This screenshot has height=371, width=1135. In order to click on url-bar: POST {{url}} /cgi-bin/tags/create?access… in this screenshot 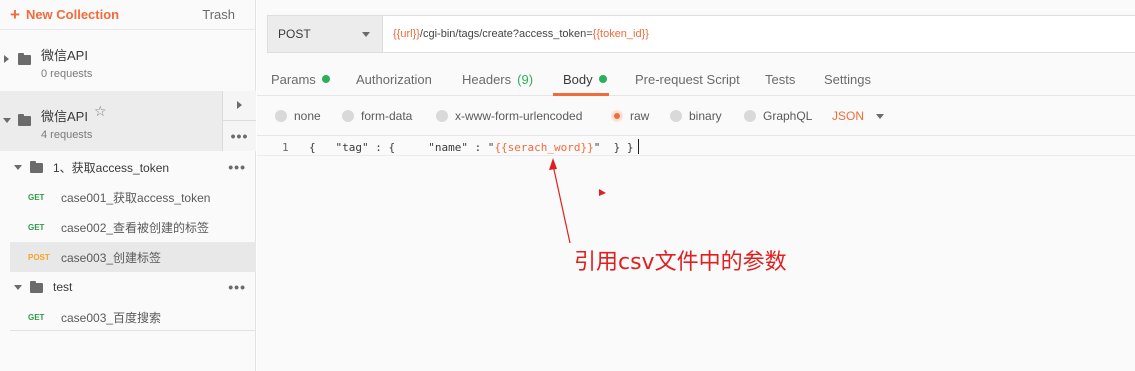, I will do `click(701, 34)`.